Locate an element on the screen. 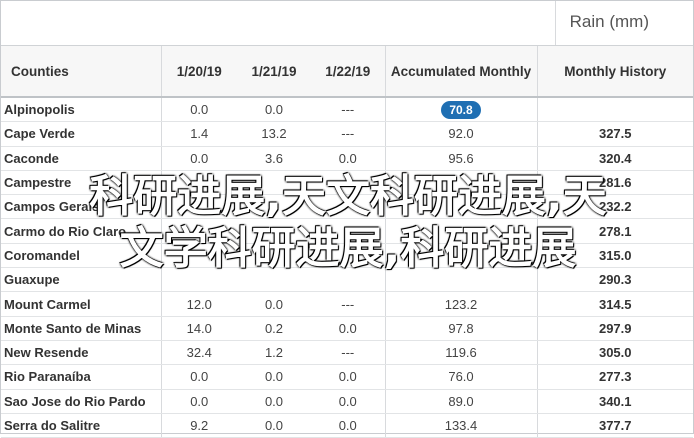 This screenshot has width=694, height=438. history-value: 315.0 is located at coordinates (614, 256).